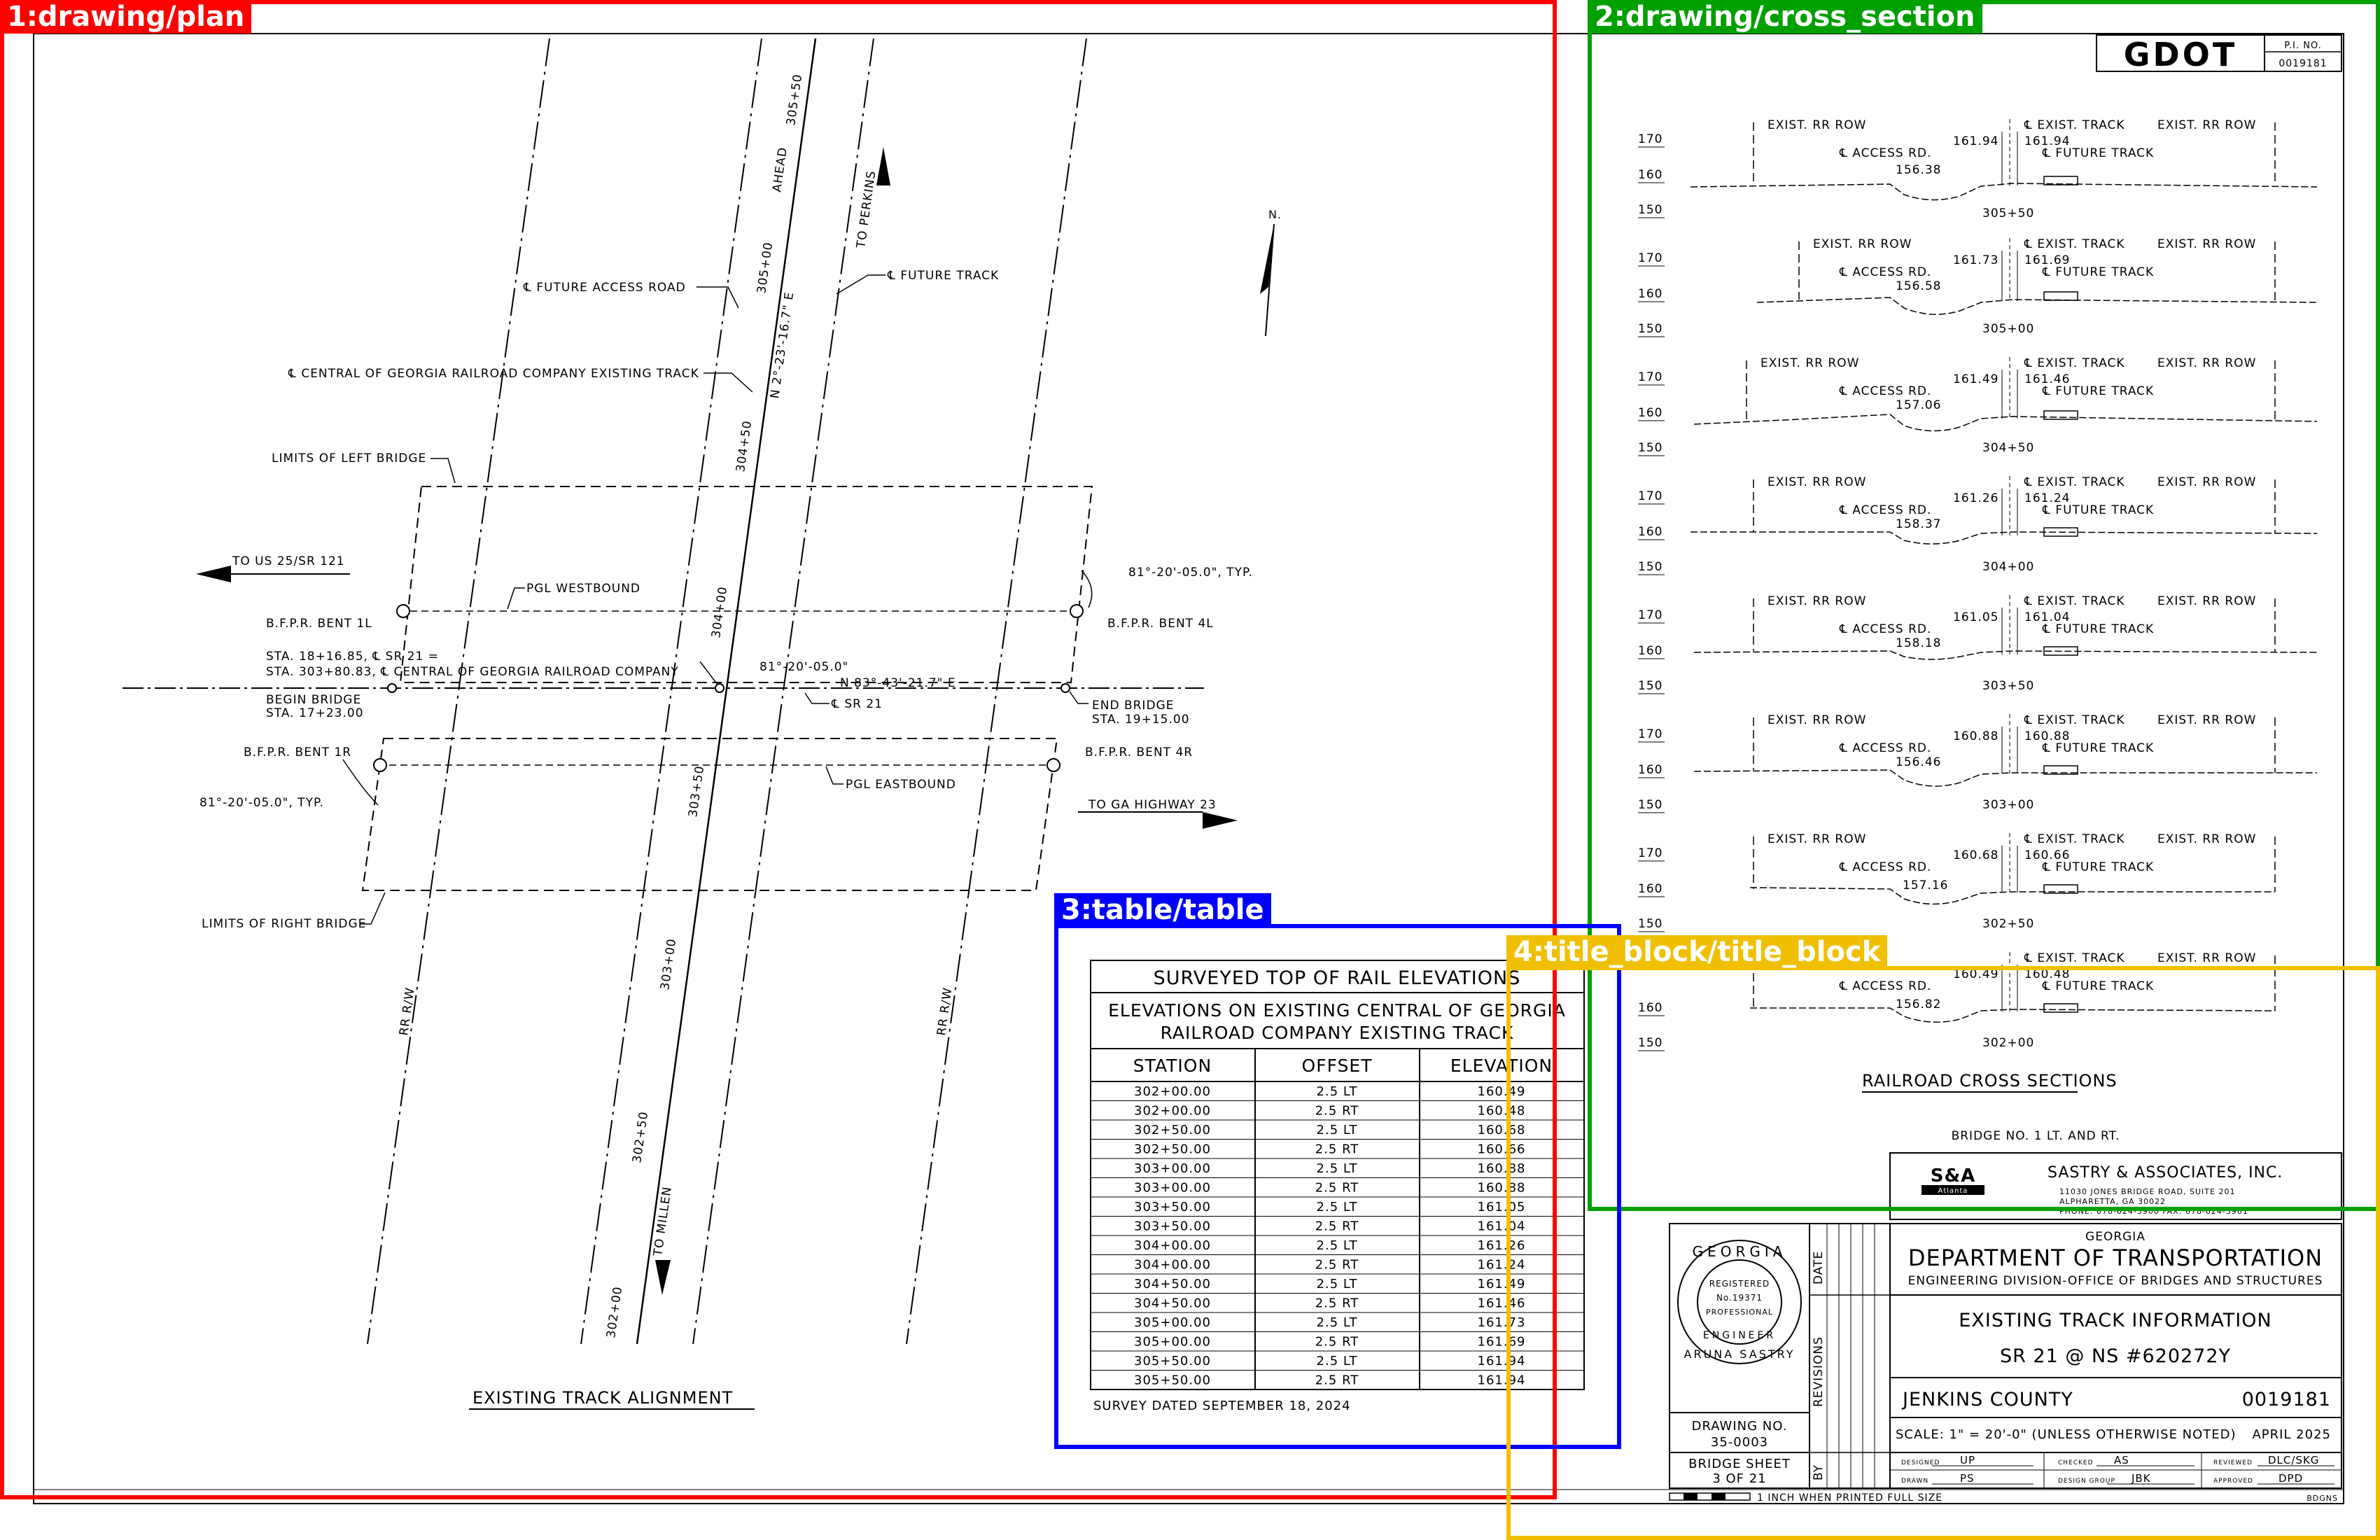 This screenshot has width=2380, height=1540. Describe the element at coordinates (1943, 1253) in the screenshot. I see `annotation-box-title-block` at that location.